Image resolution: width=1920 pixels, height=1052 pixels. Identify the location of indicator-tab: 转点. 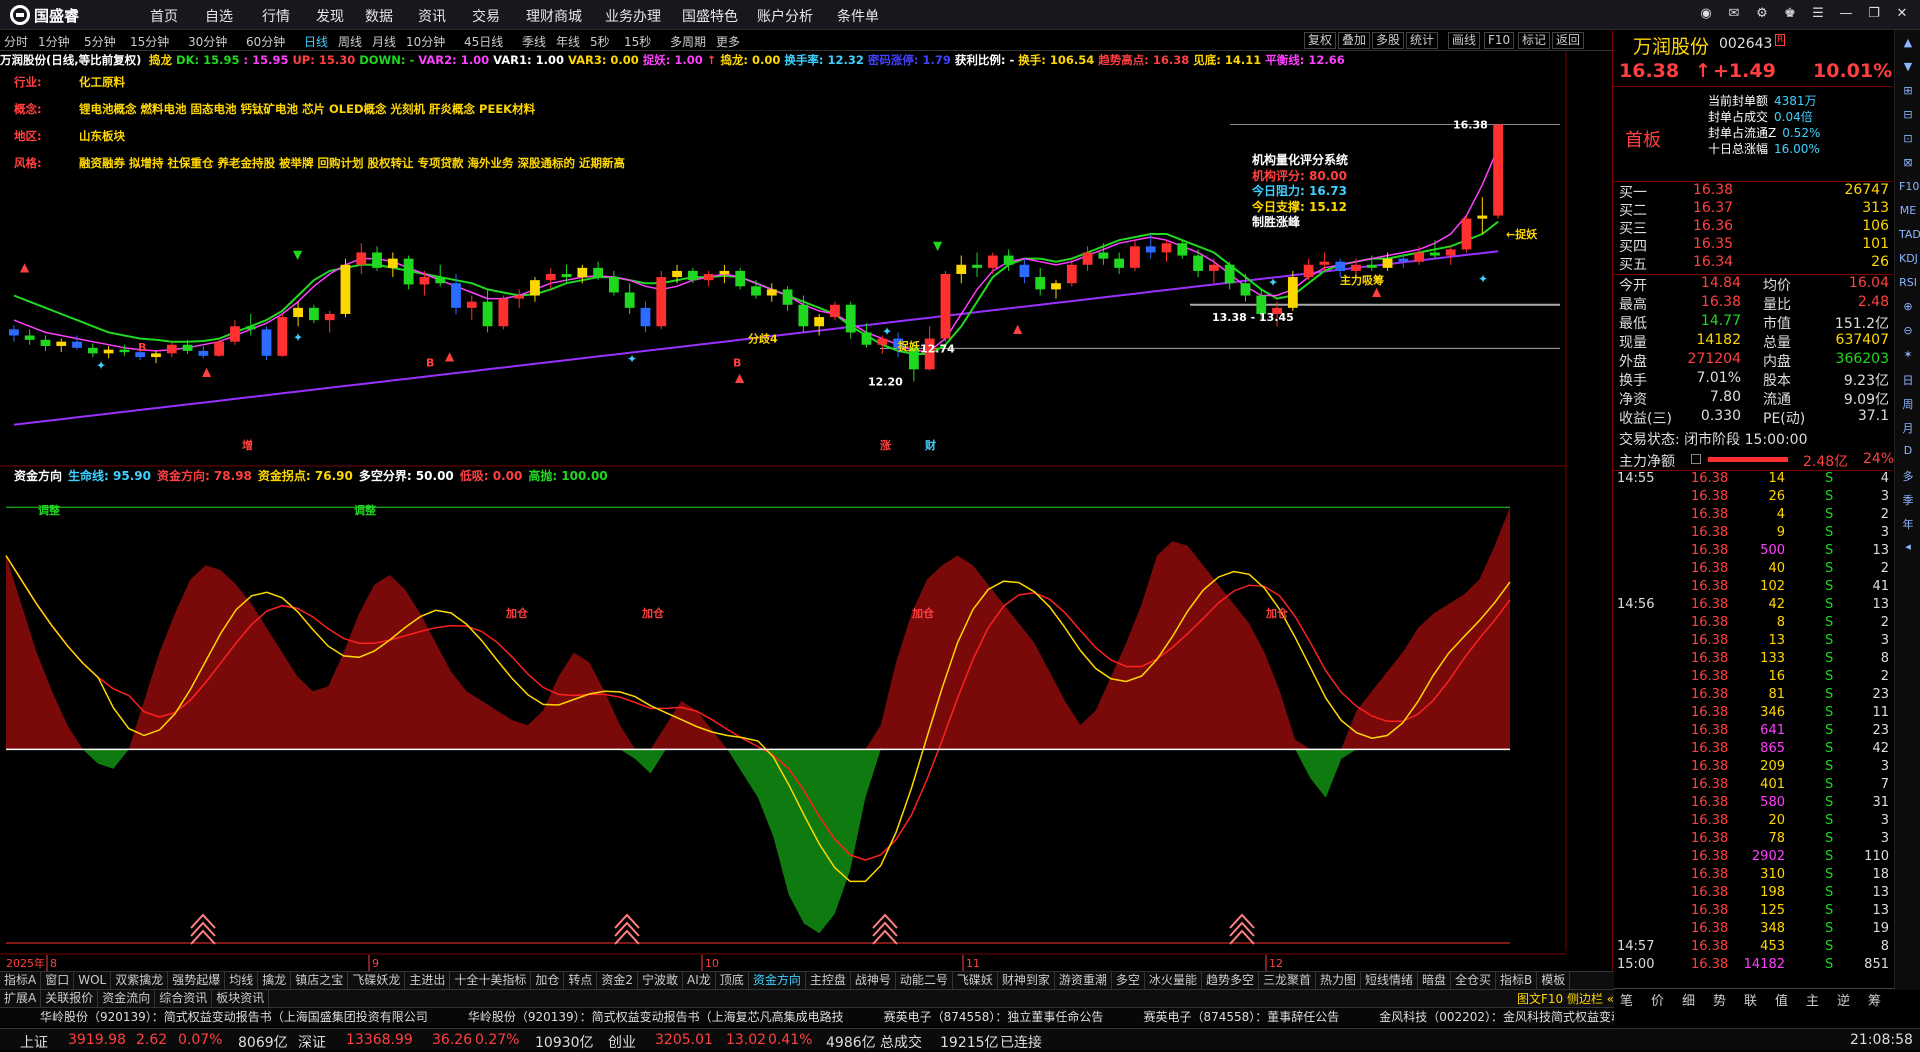
(581, 980).